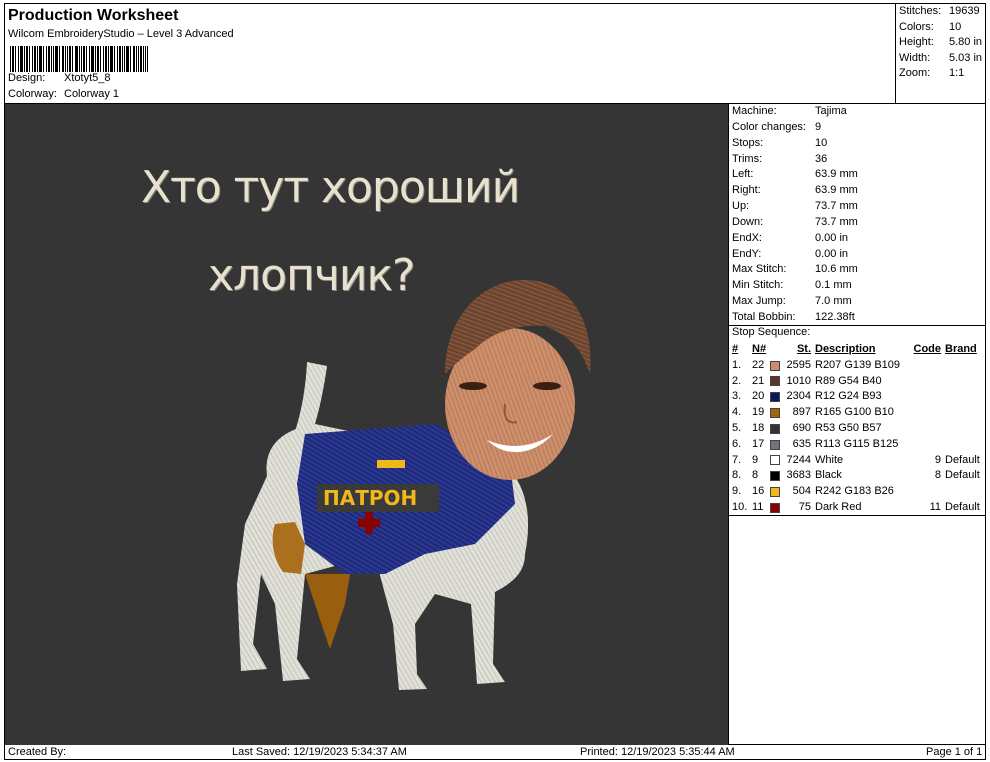 The width and height of the screenshot is (990, 762). Describe the element at coordinates (955, 26) in the screenshot. I see `stat-value: 10` at that location.